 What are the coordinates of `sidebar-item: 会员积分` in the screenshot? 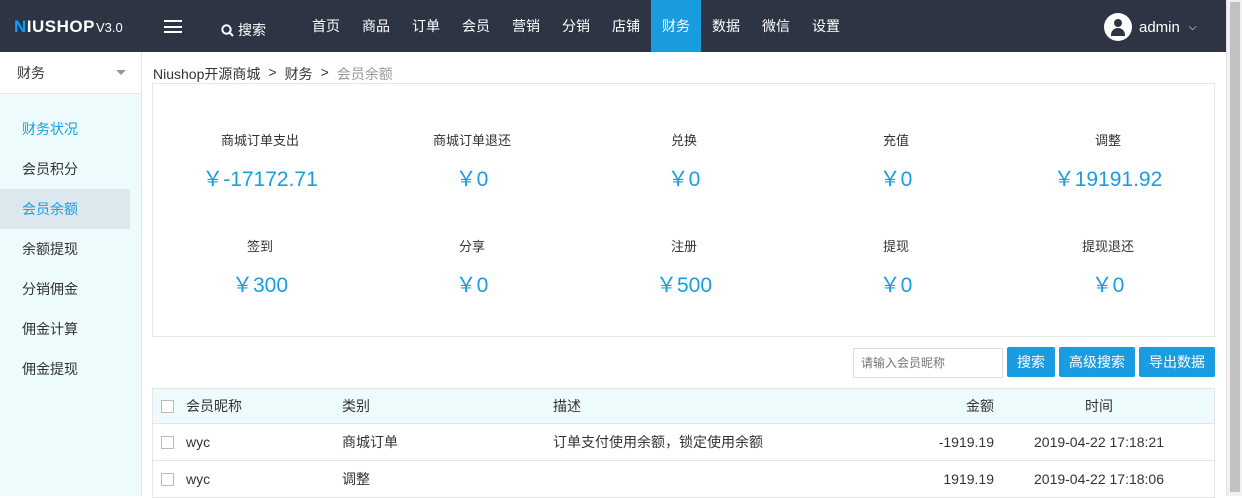 It's located at (65, 169).